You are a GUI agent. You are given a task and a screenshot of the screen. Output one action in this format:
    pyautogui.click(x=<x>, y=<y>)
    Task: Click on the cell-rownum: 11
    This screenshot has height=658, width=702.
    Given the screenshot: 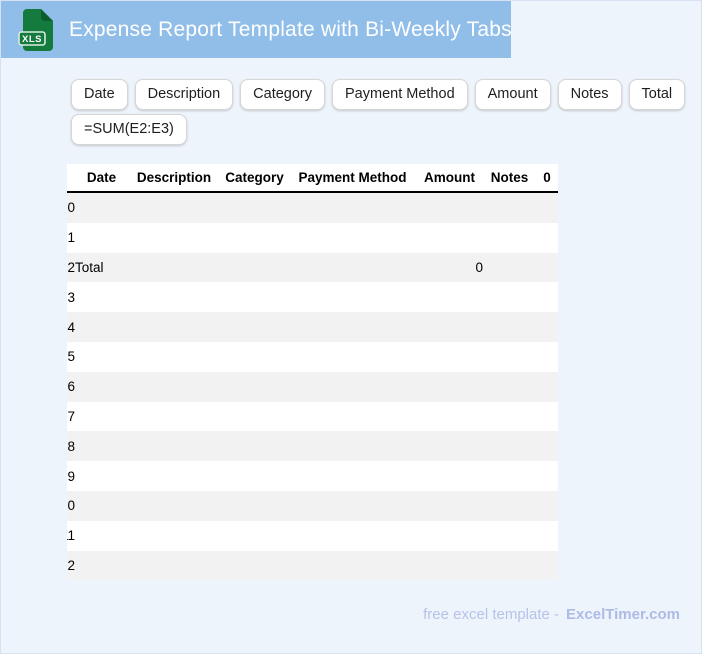 What is the action you would take?
    pyautogui.click(x=71, y=536)
    